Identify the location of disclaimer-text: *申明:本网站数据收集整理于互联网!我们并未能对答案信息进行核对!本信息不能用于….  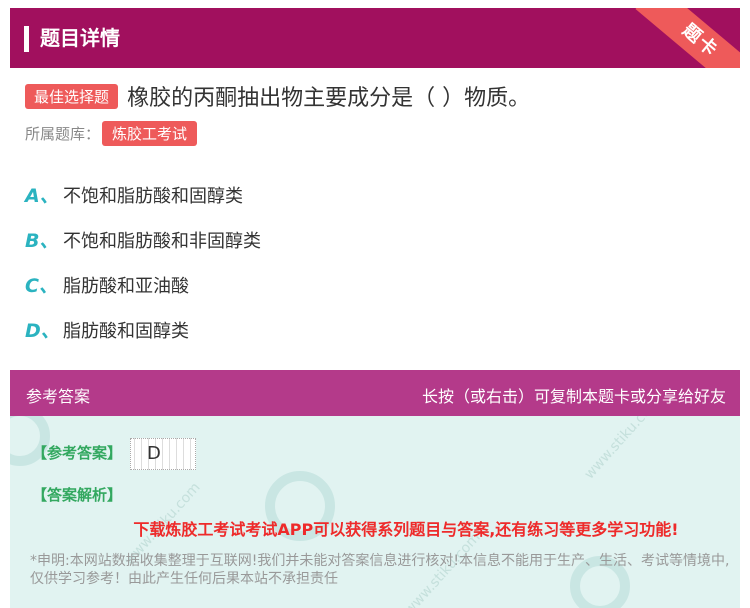
(380, 570).